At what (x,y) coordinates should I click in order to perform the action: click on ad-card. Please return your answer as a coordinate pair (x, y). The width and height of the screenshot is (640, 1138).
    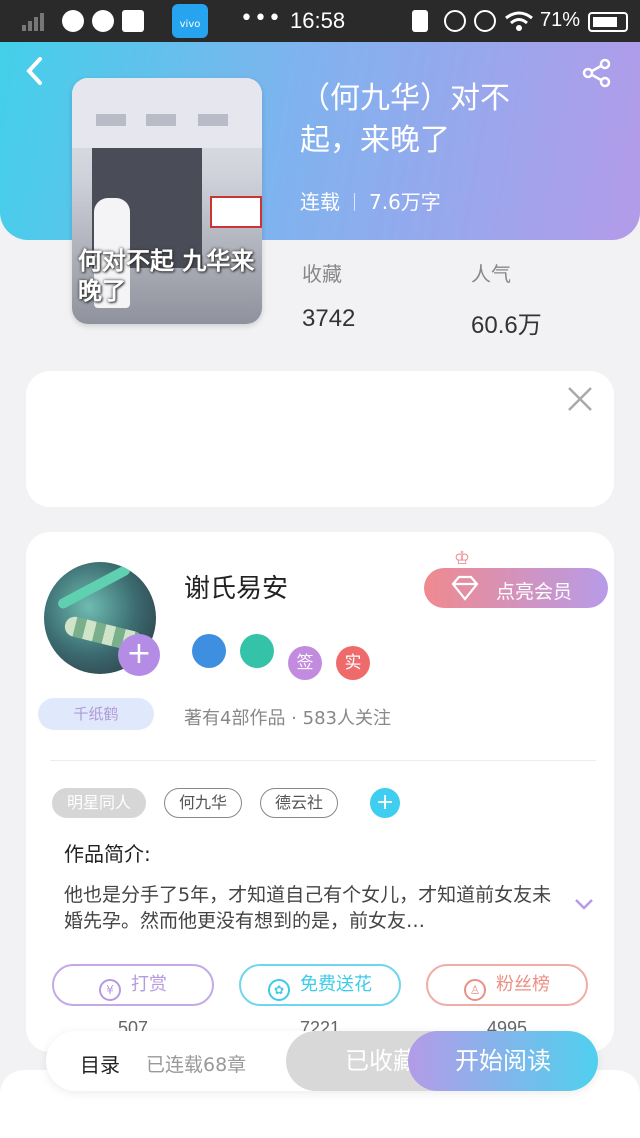
    Looking at the image, I should click on (320, 439).